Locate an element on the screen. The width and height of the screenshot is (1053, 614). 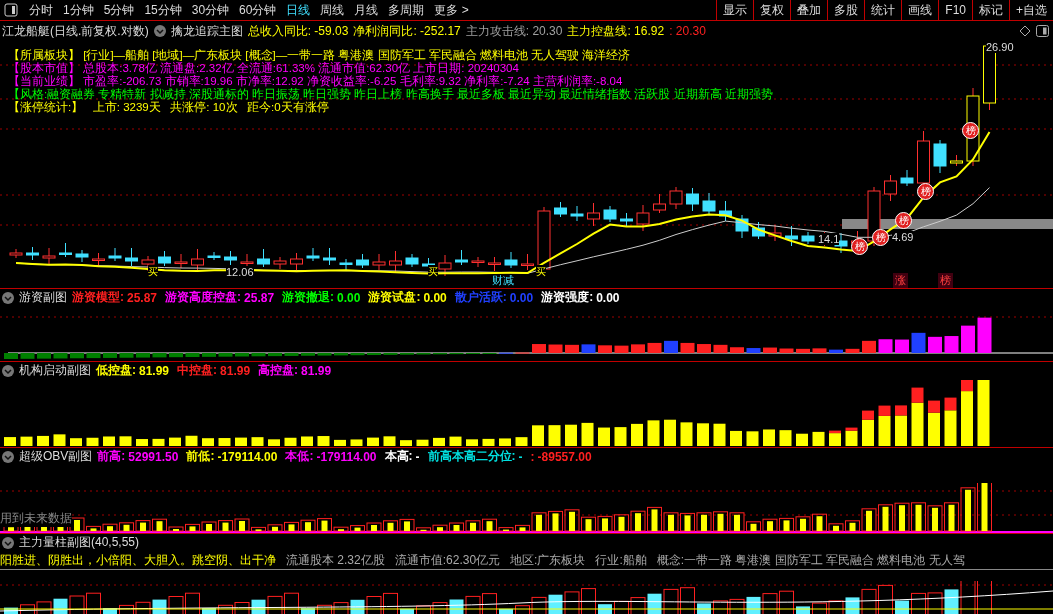
indicator-value: - is located at coordinates (520, 456).